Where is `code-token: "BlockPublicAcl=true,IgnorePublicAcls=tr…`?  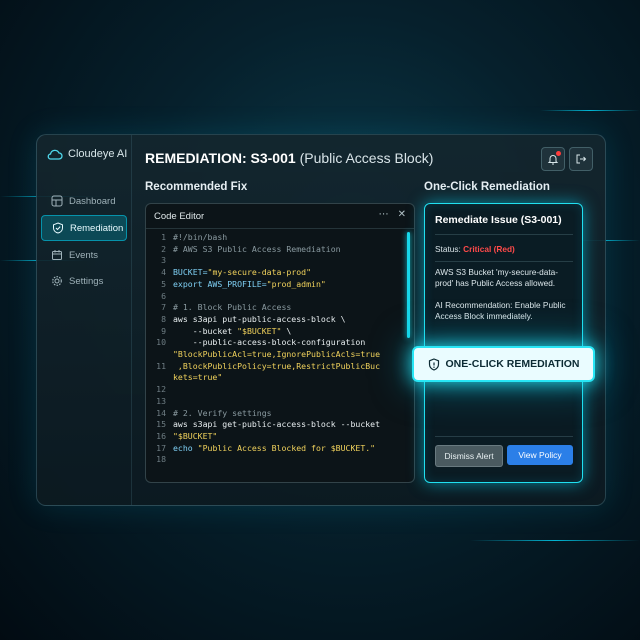
code-token: "BlockPublicAcl=true,IgnorePublicAcls=tr… is located at coordinates (277, 354).